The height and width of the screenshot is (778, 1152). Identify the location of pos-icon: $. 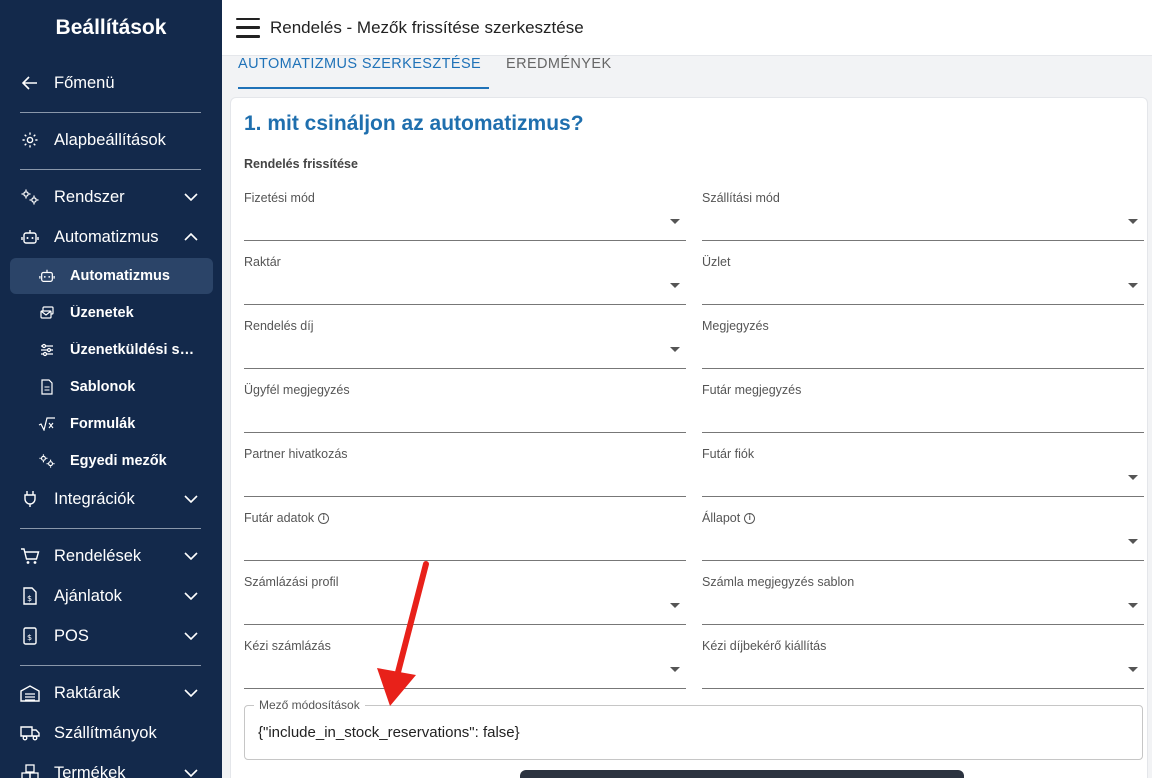
(30, 636).